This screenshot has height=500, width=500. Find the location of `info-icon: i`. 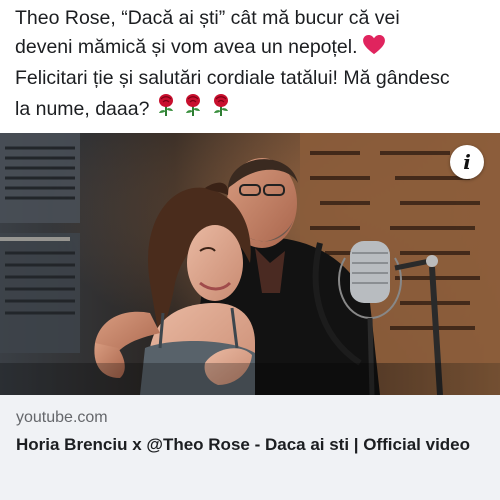

info-icon: i is located at coordinates (467, 162).